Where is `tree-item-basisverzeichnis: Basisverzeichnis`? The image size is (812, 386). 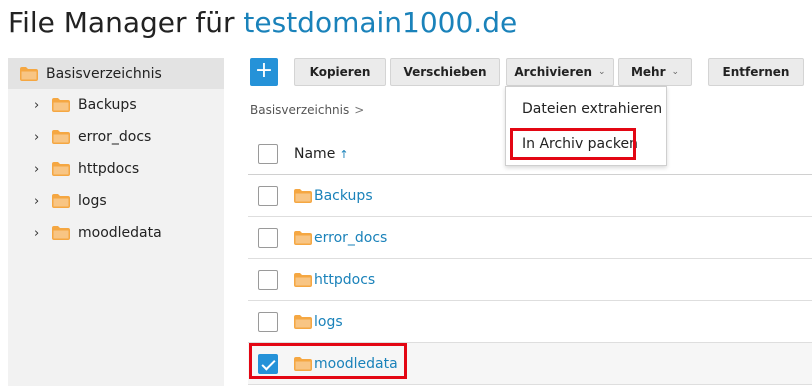 tree-item-basisverzeichnis: Basisverzeichnis is located at coordinates (116, 73).